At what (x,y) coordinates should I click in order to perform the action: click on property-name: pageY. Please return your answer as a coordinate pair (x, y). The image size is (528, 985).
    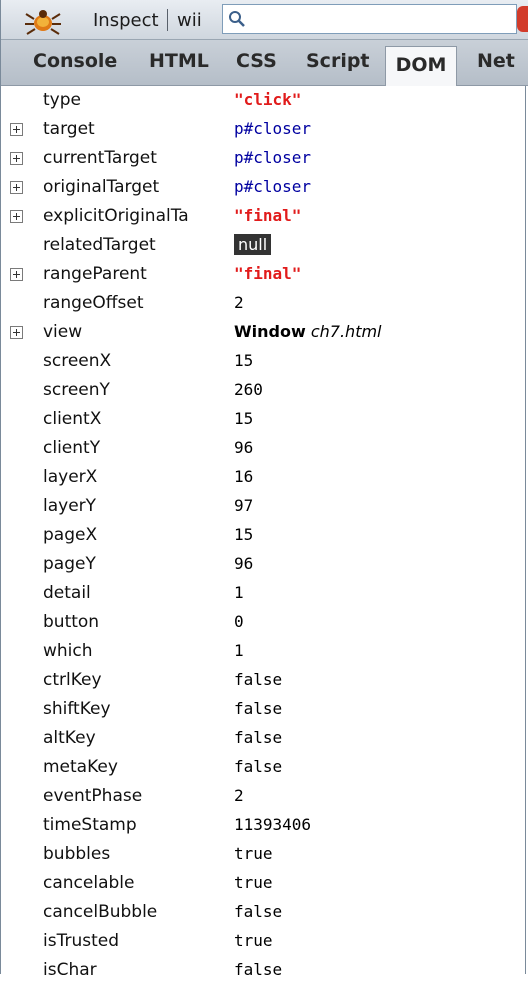
    Looking at the image, I should click on (69, 564).